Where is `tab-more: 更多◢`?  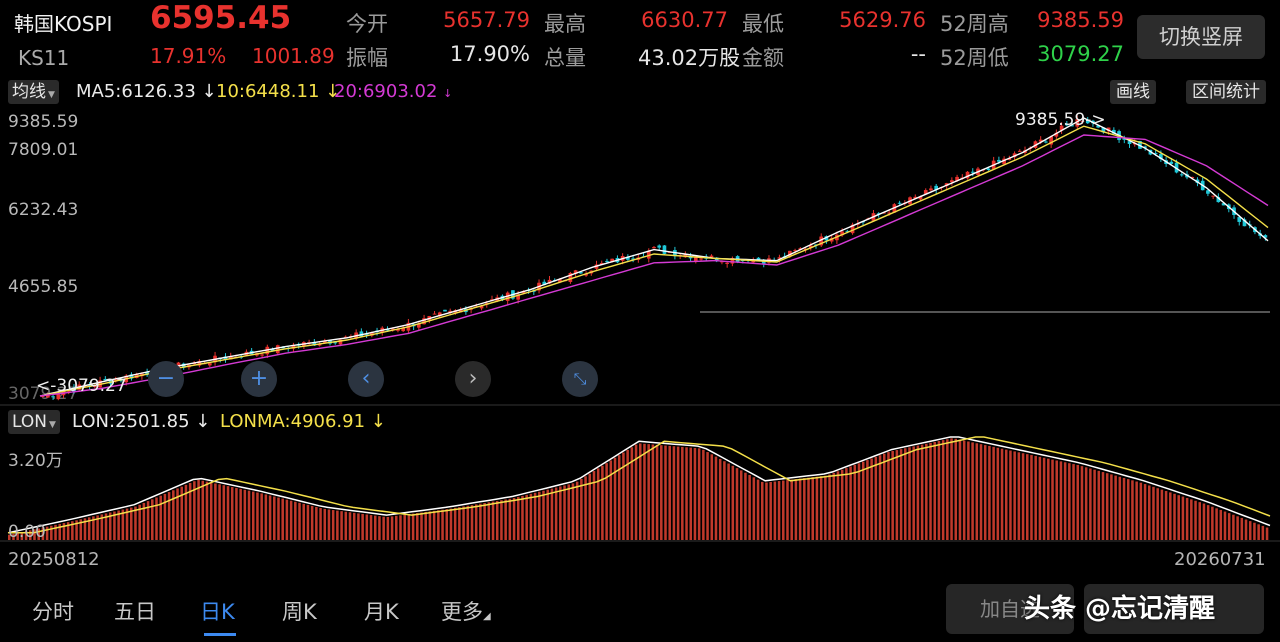 tab-more: 更多◢ is located at coordinates (466, 611).